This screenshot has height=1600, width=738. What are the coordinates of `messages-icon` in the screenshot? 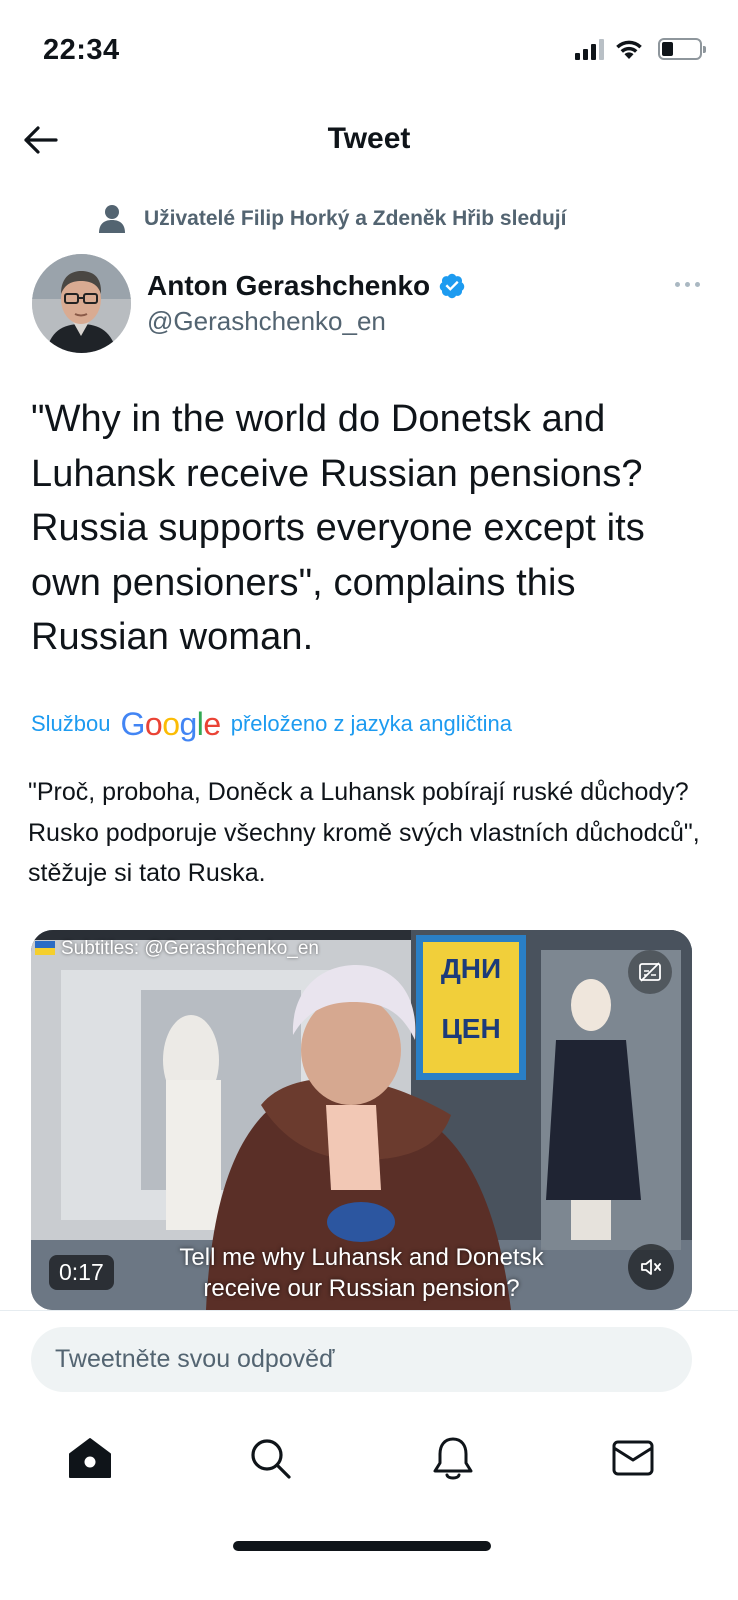 It's located at (633, 1458).